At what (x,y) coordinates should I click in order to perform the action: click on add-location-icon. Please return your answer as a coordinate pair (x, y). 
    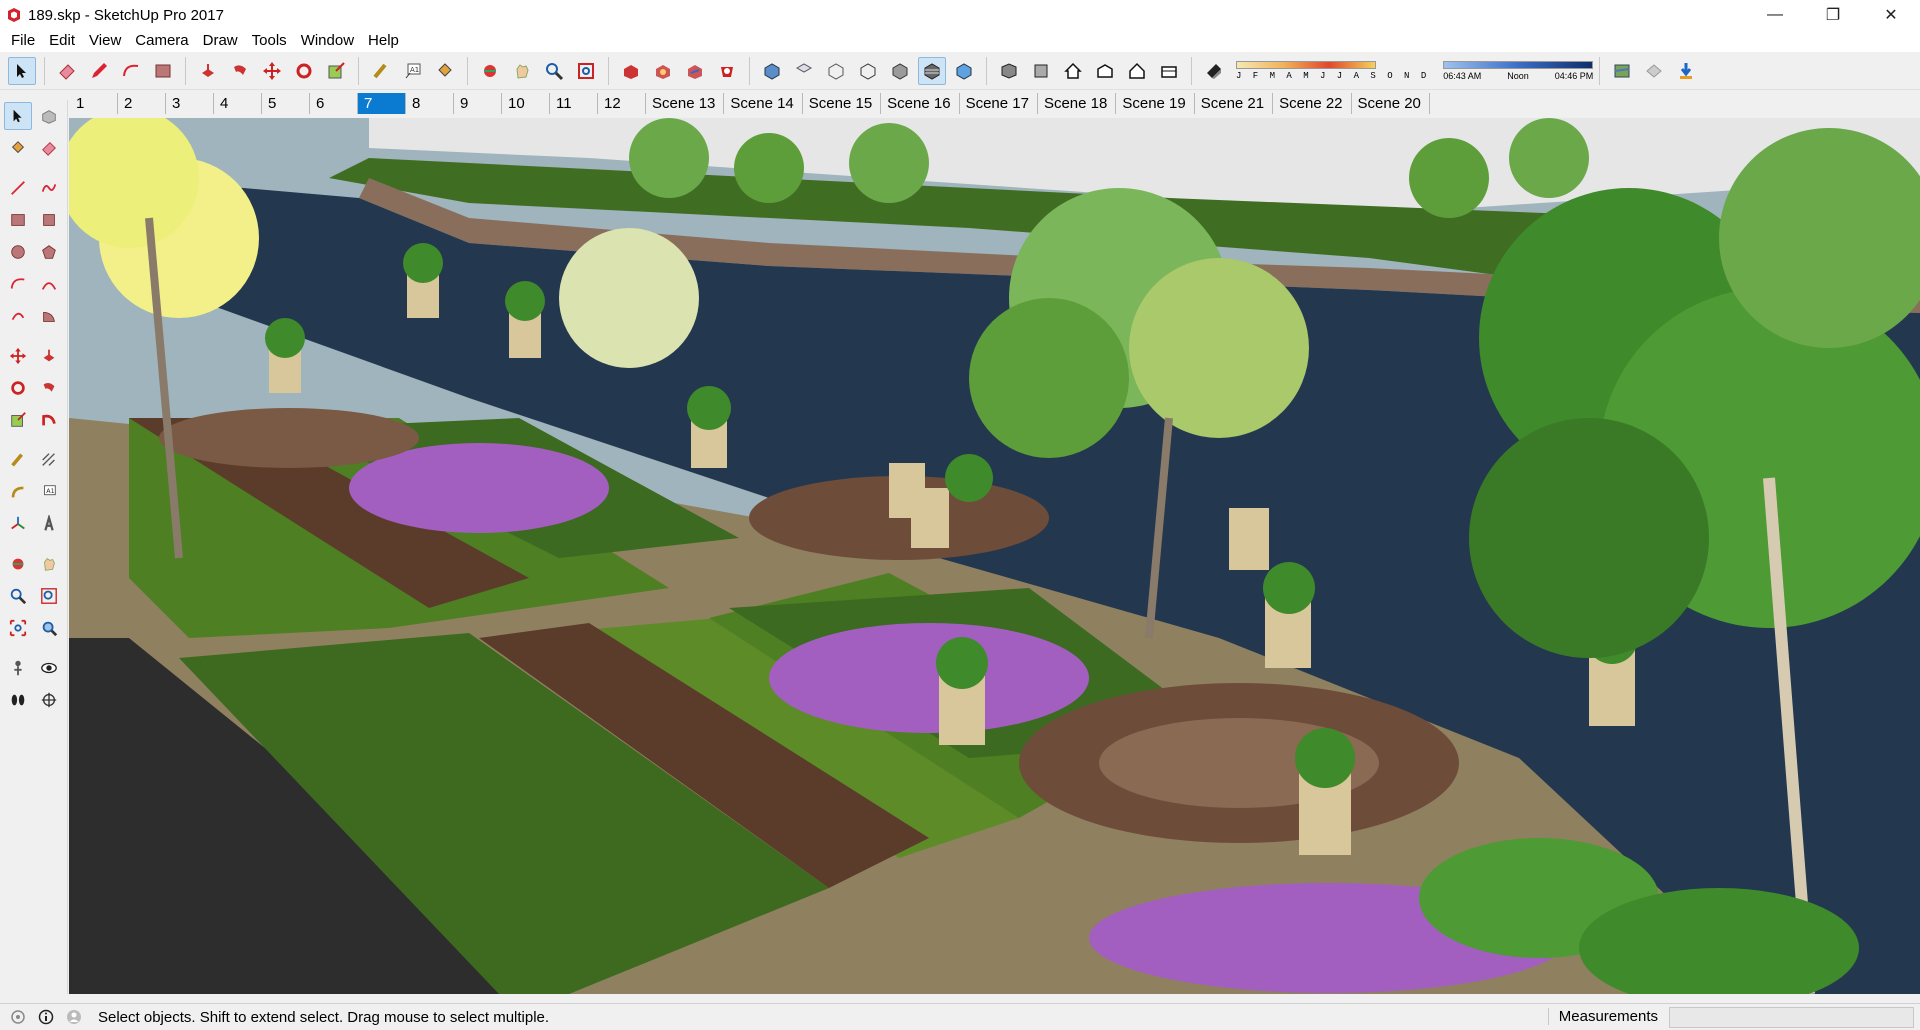
    Looking at the image, I should click on (1686, 71).